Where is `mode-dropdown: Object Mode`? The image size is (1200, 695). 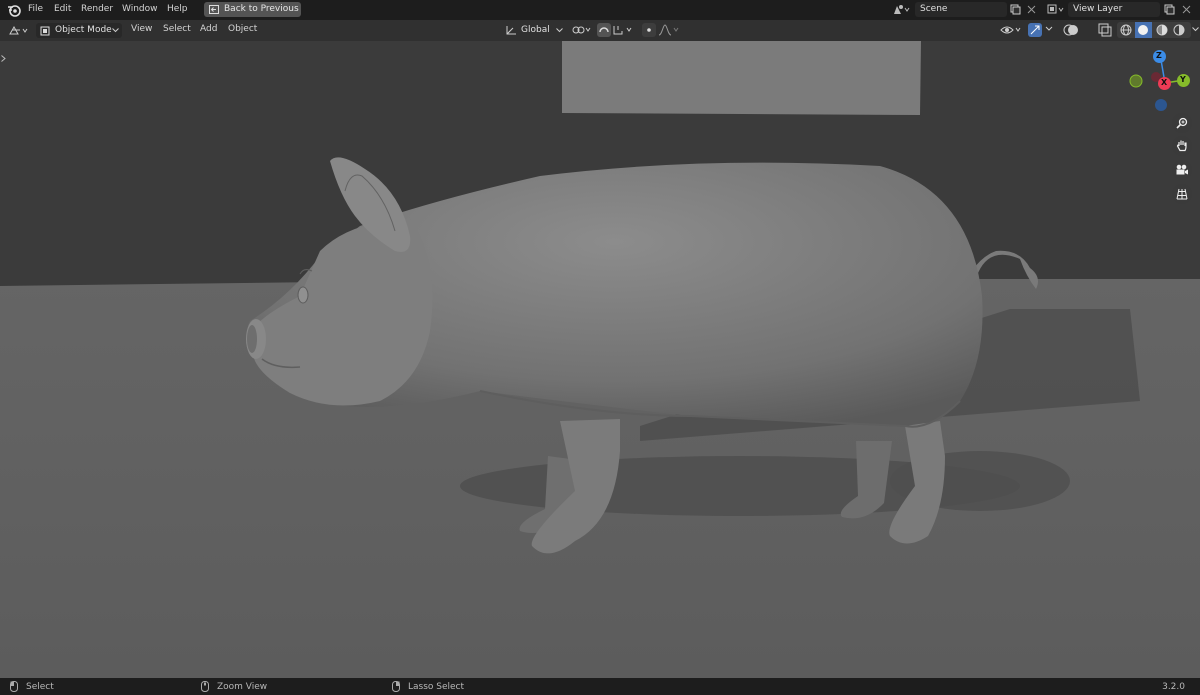 mode-dropdown: Object Mode is located at coordinates (79, 30).